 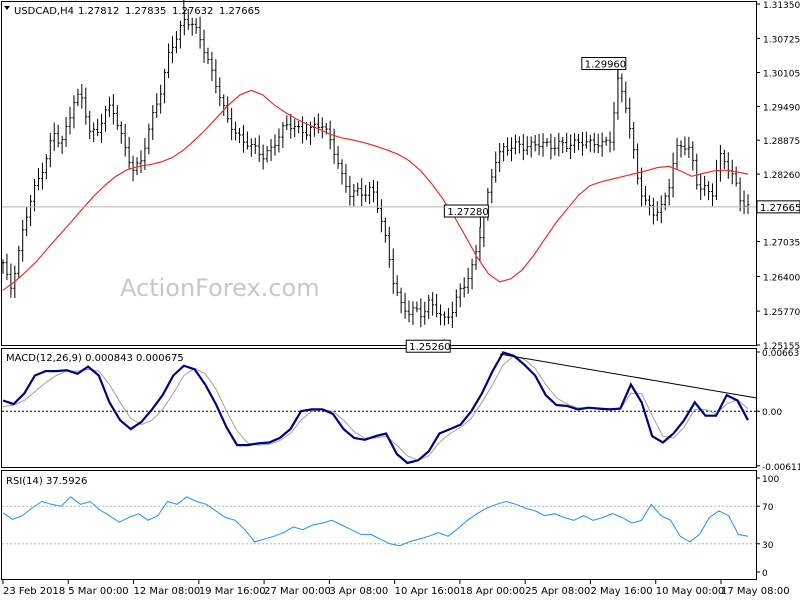 What do you see at coordinates (781, 40) in the screenshot?
I see `price-tick-label: 1.30725` at bounding box center [781, 40].